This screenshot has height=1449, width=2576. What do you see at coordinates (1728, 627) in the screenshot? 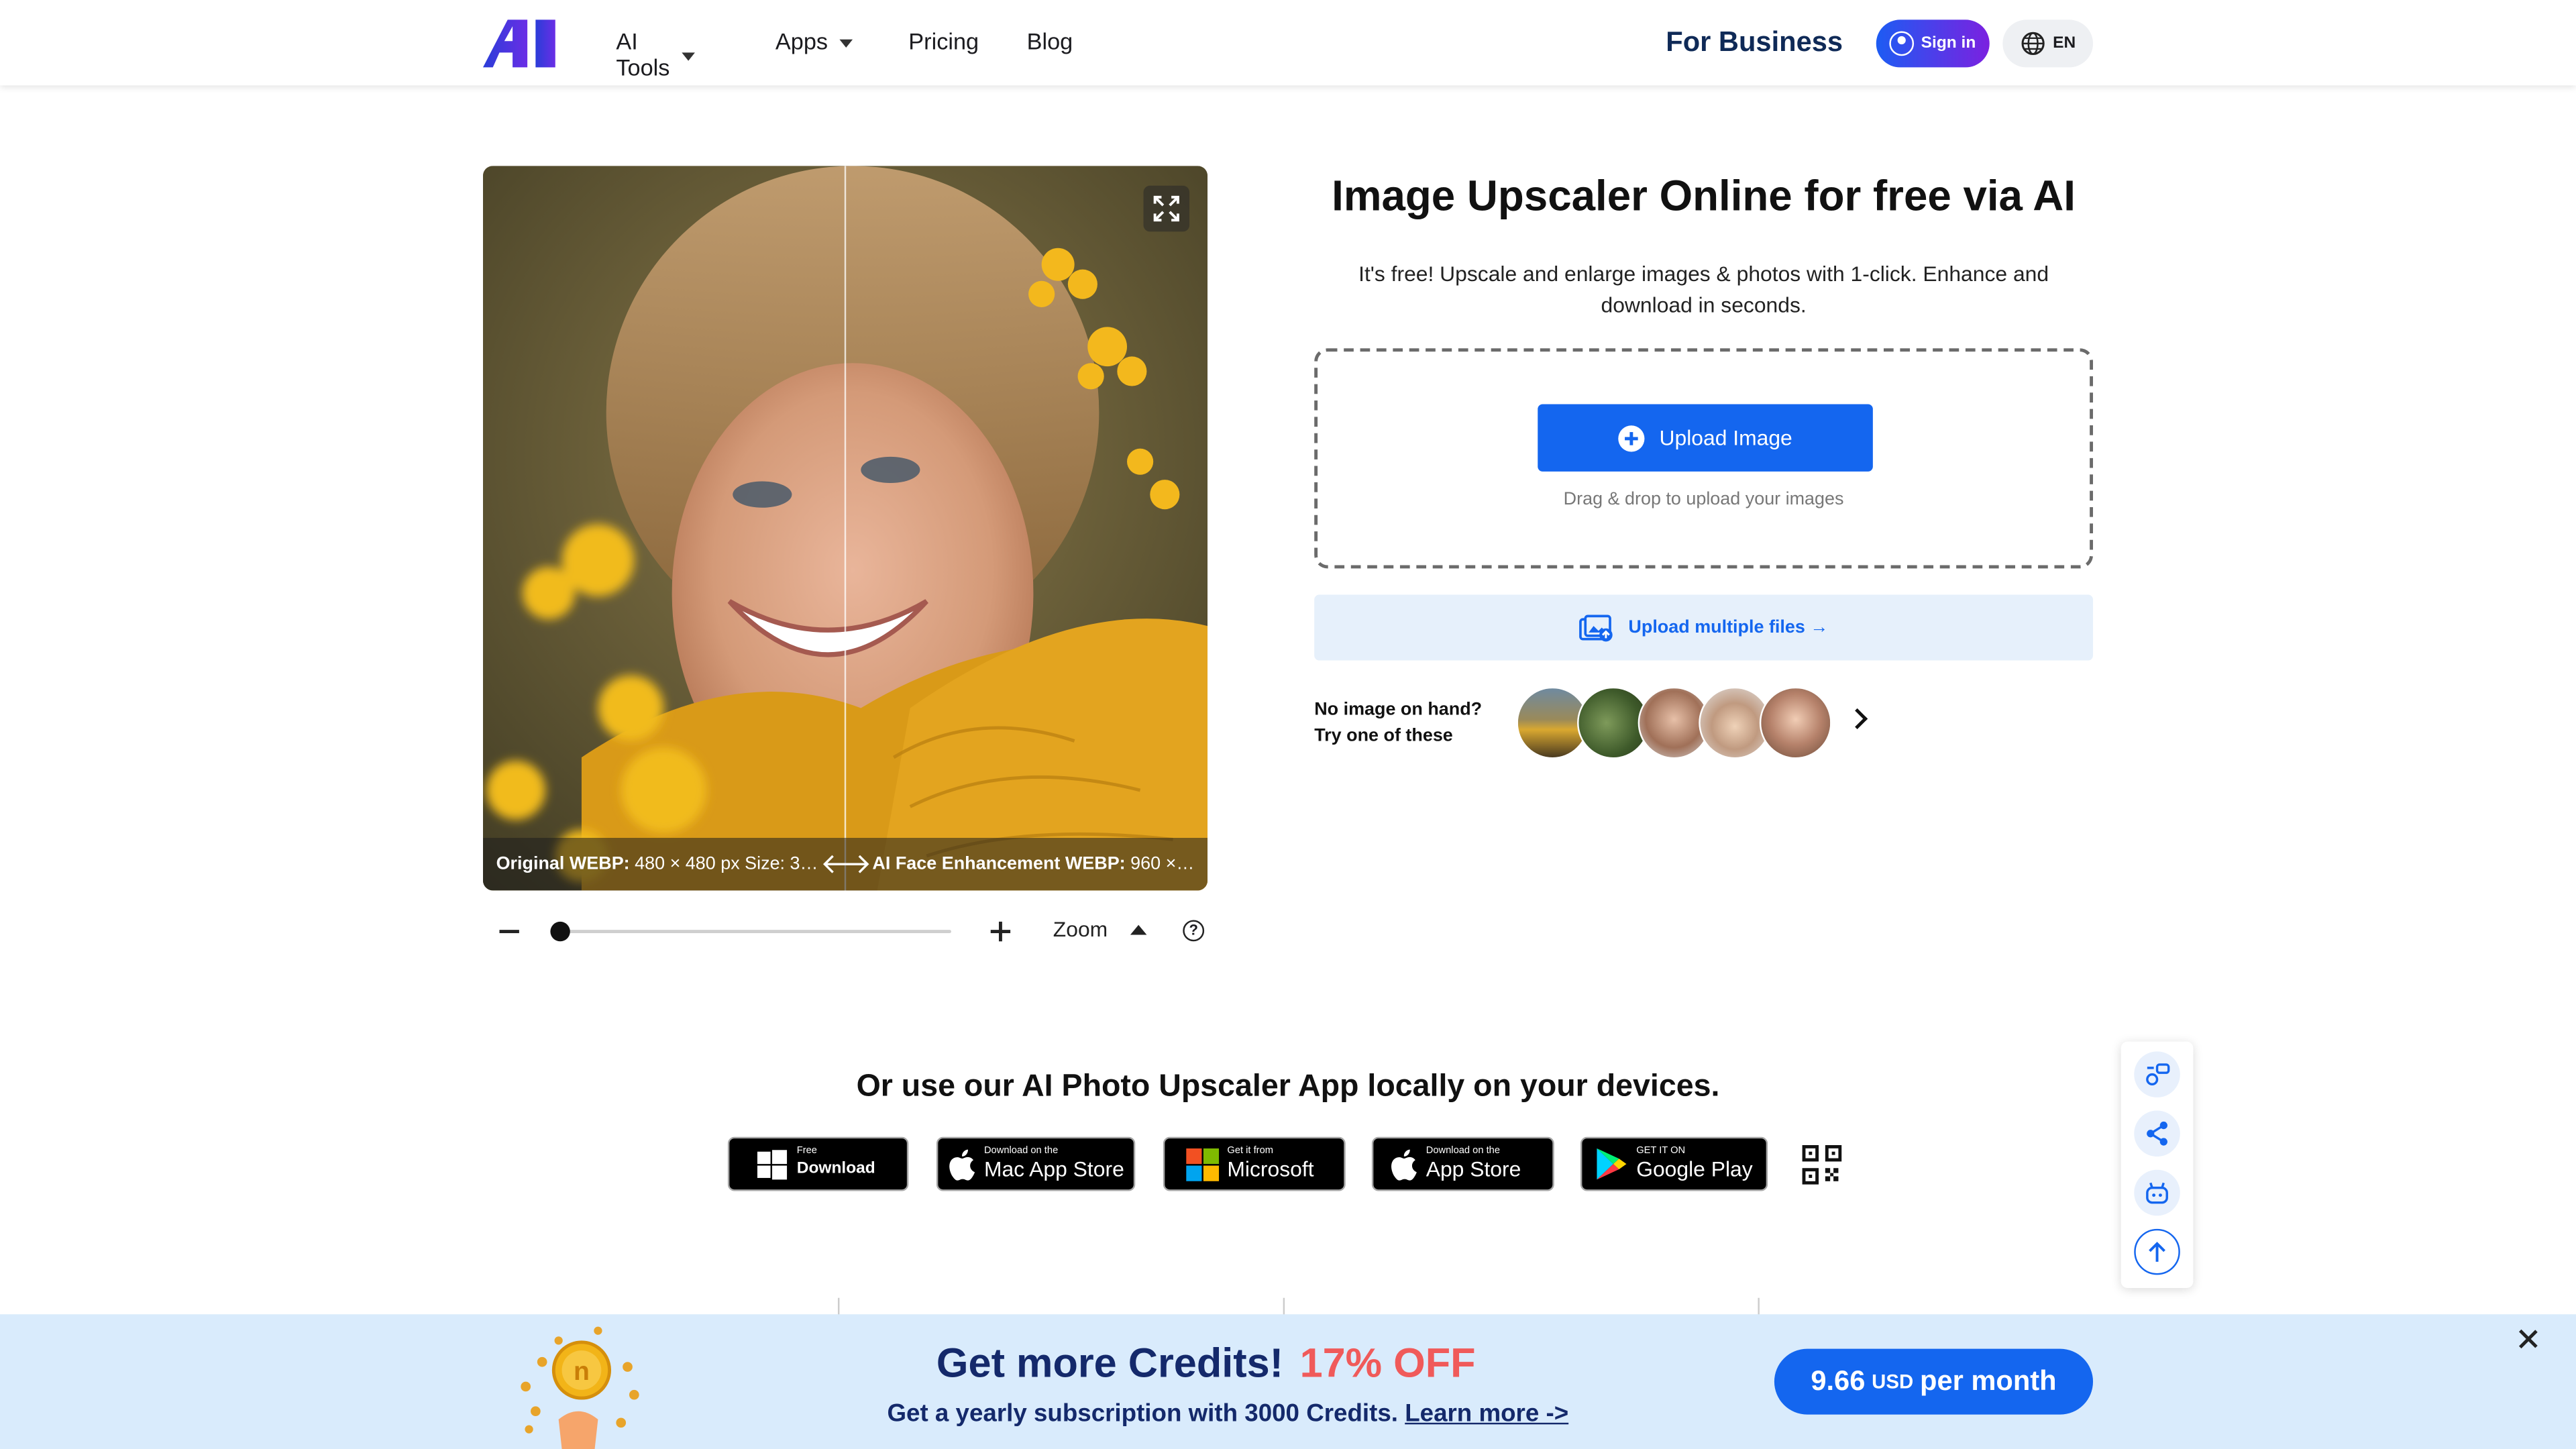
I see `upload-multiple-label: Upload multiple files →` at bounding box center [1728, 627].